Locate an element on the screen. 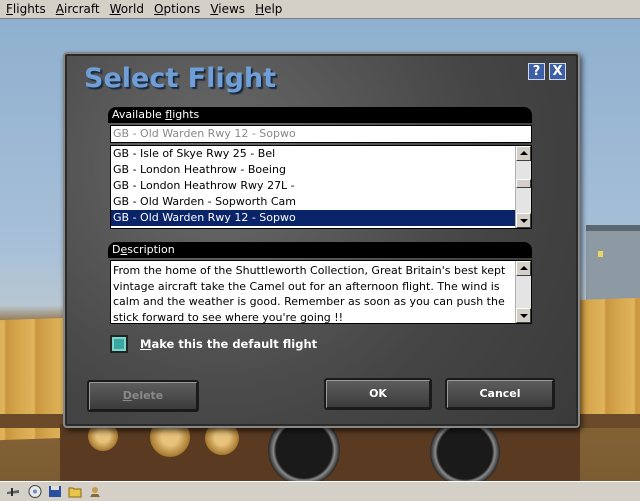 The height and width of the screenshot is (501, 640). hangar-window is located at coordinates (600, 254).